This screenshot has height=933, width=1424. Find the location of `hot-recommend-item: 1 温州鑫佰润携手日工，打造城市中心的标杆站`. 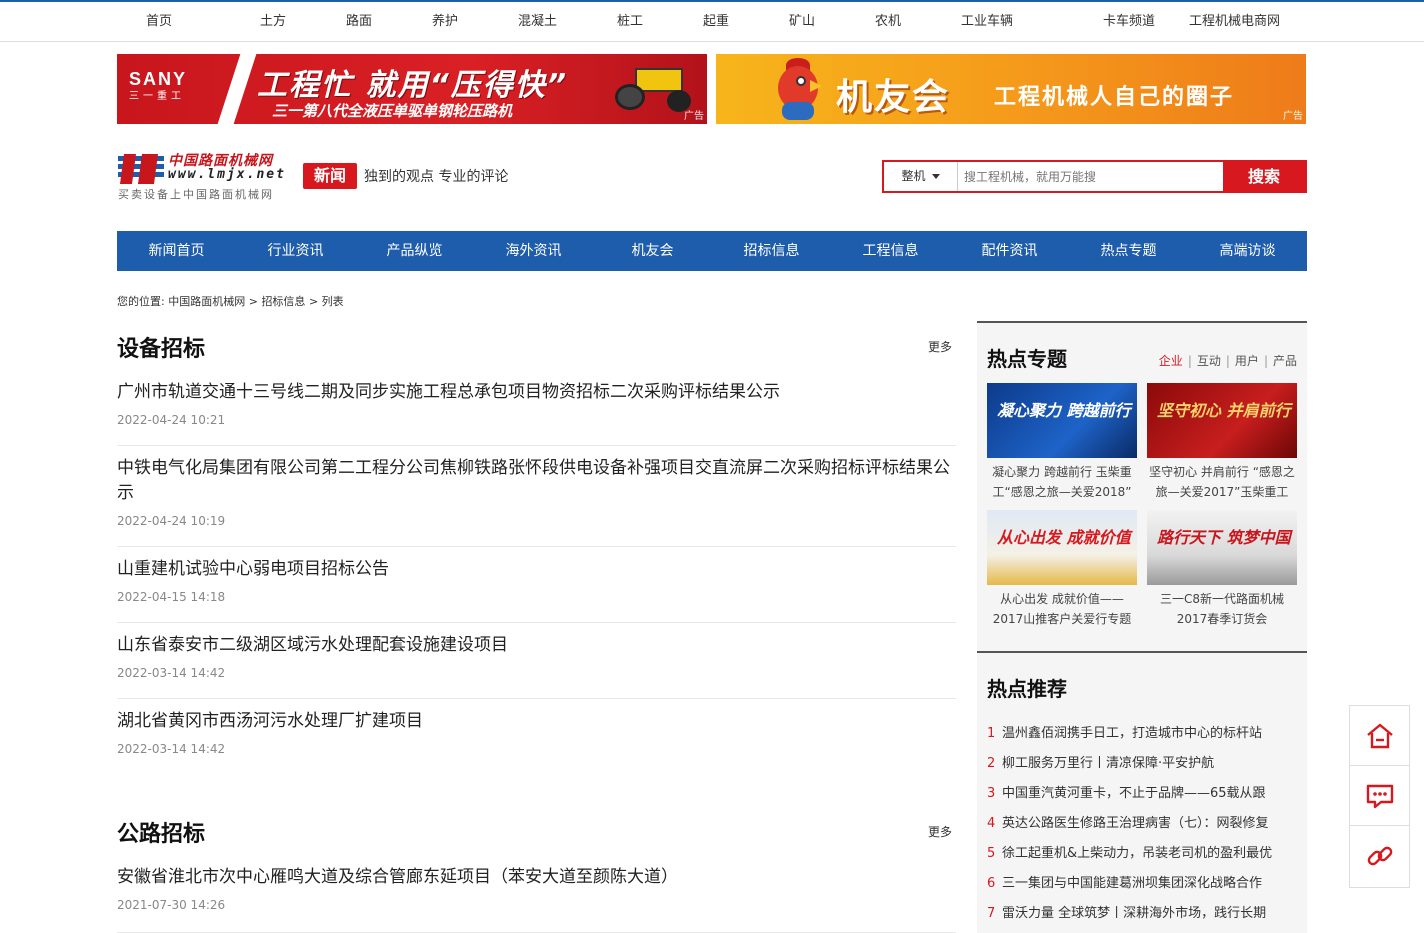

hot-recommend-item: 1 温州鑫佰润携手日工，打造城市中心的标杆站 is located at coordinates (1142, 734).